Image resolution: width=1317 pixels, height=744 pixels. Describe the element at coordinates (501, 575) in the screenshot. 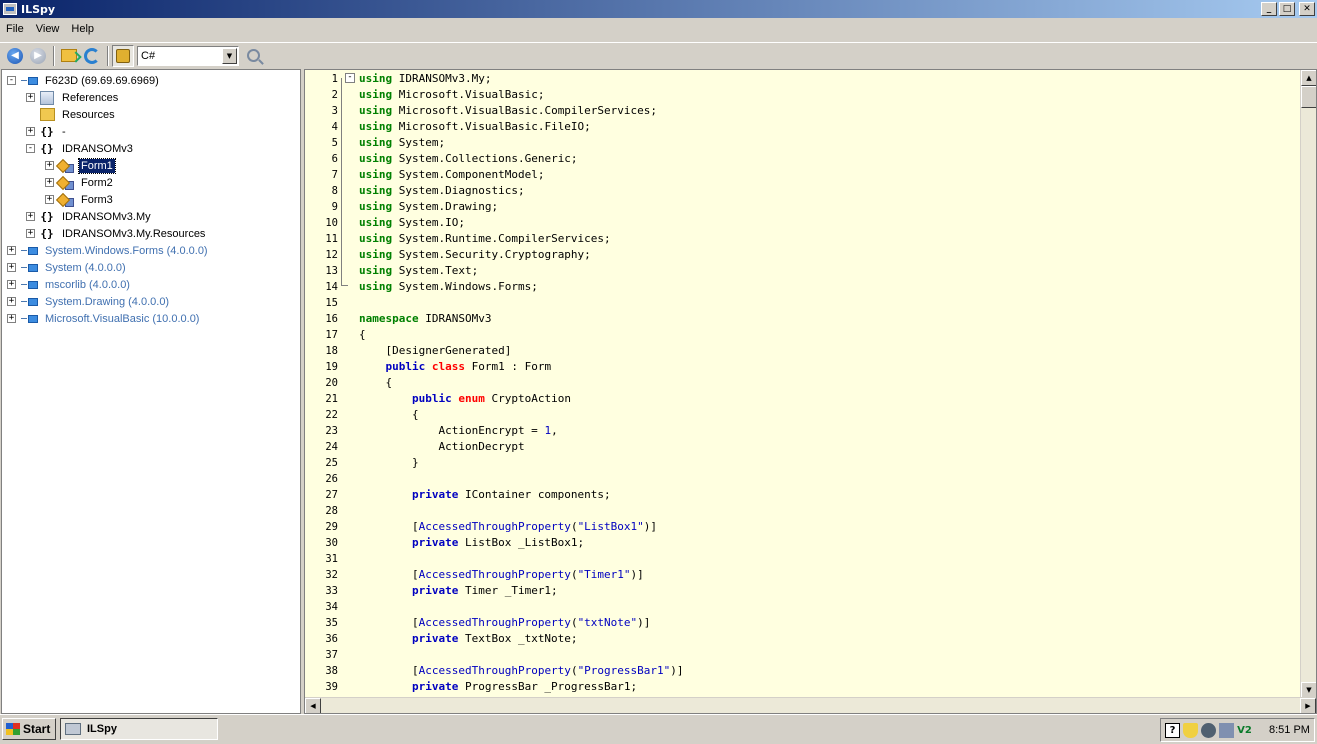

I see `code-line: [AccessedThroughProperty("Timer1")]` at that location.